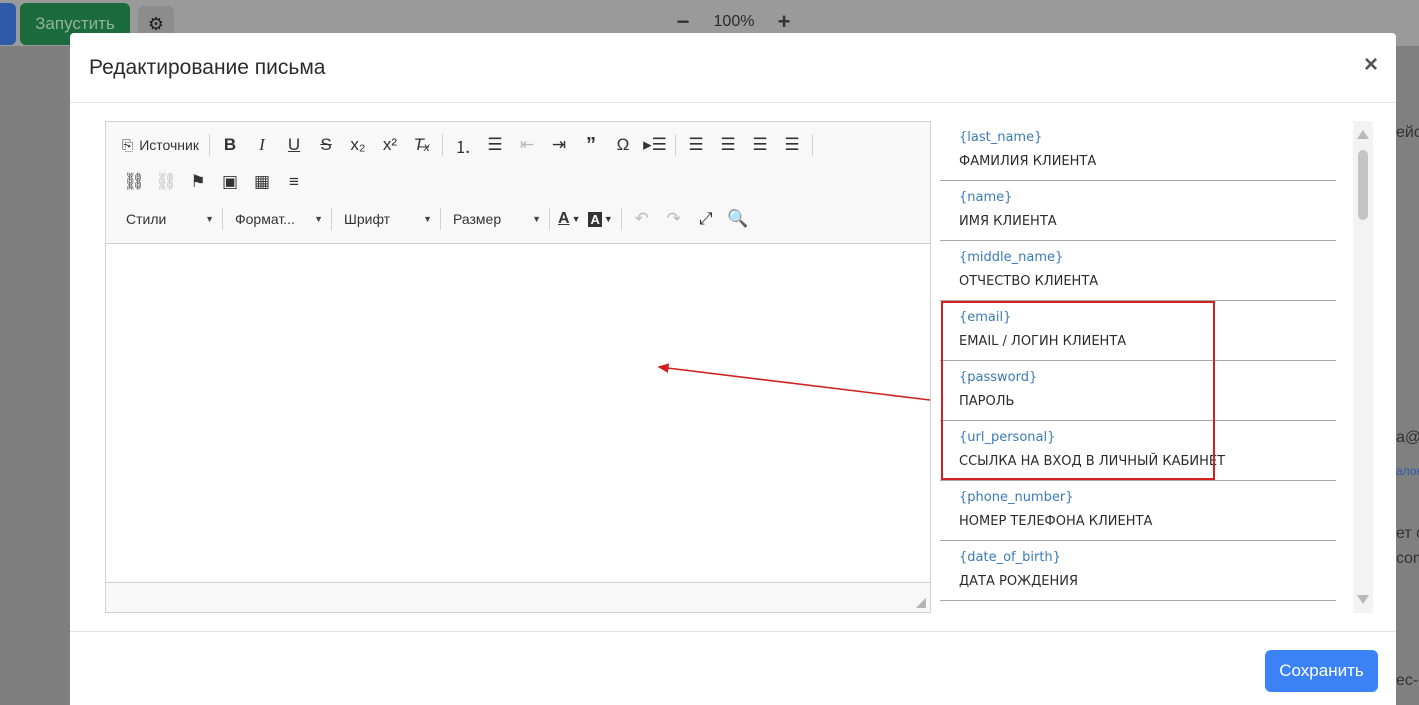 This screenshot has width=1419, height=705. Describe the element at coordinates (642, 219) in the screenshot. I see `undo-icon: ↶` at that location.